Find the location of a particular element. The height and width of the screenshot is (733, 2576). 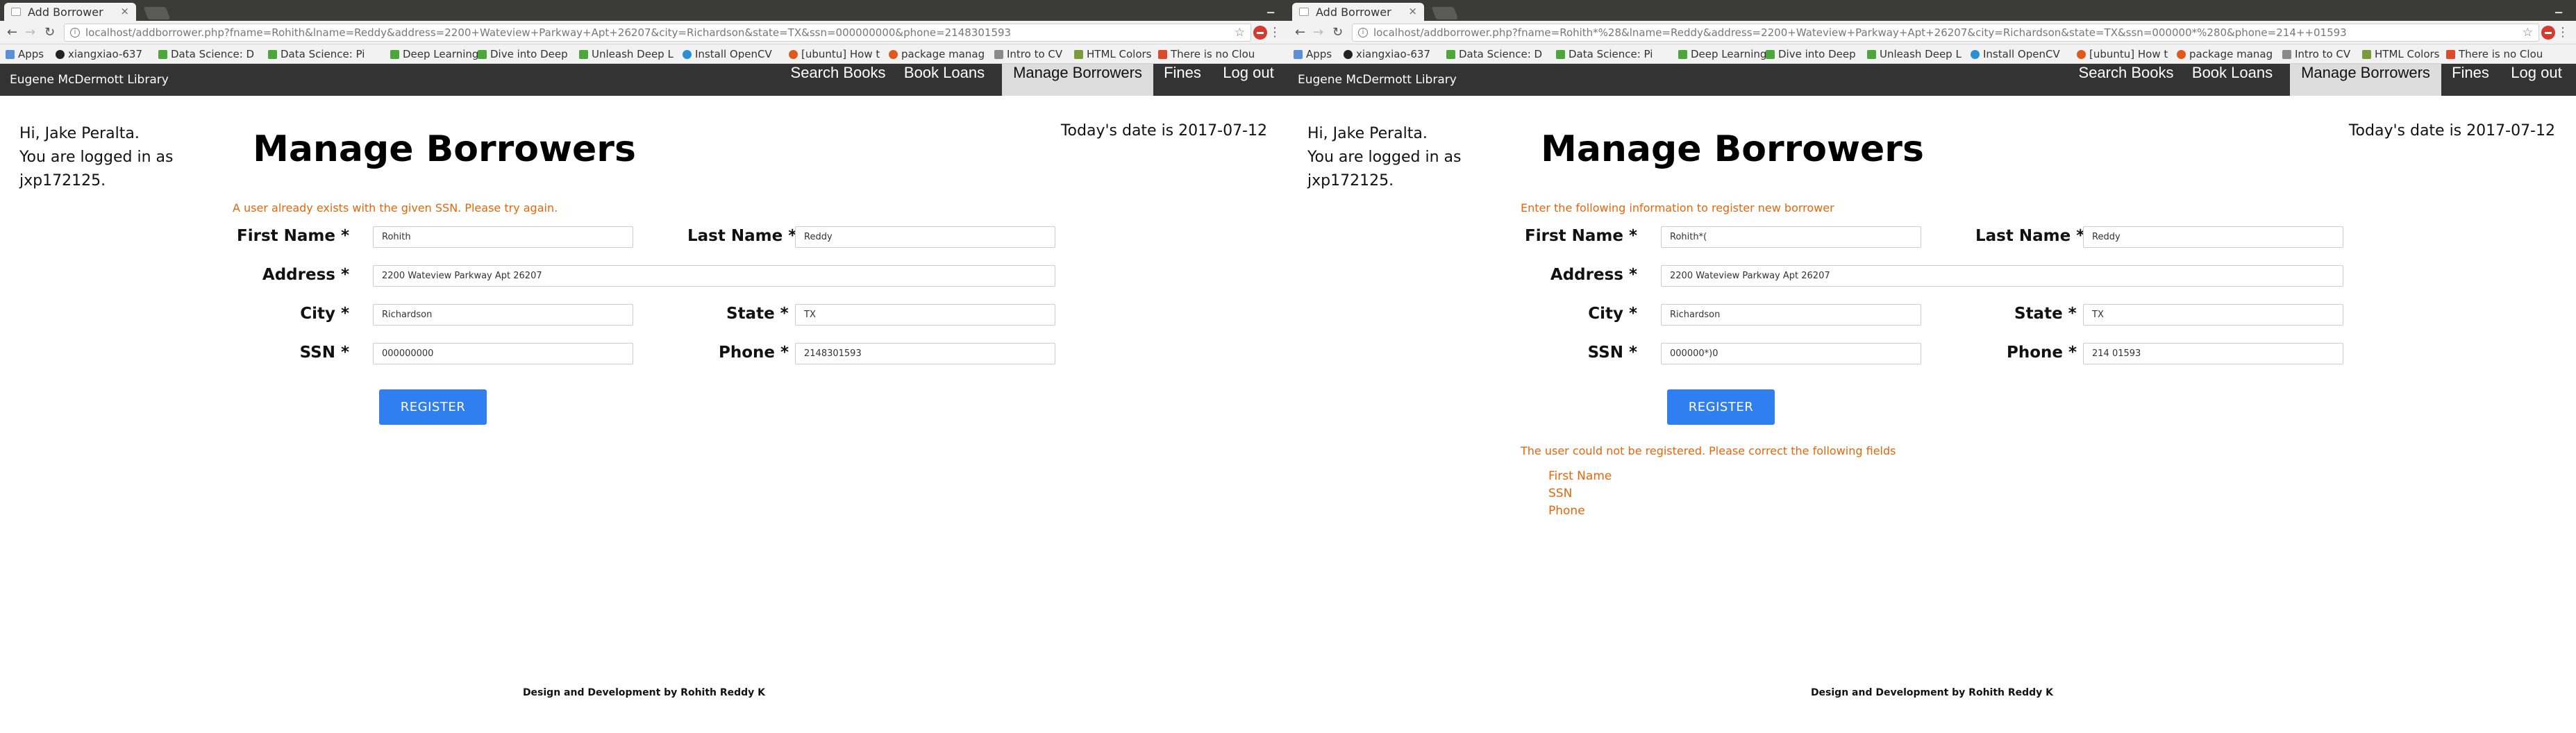

phone-label: Phone * is located at coordinates (2042, 353).